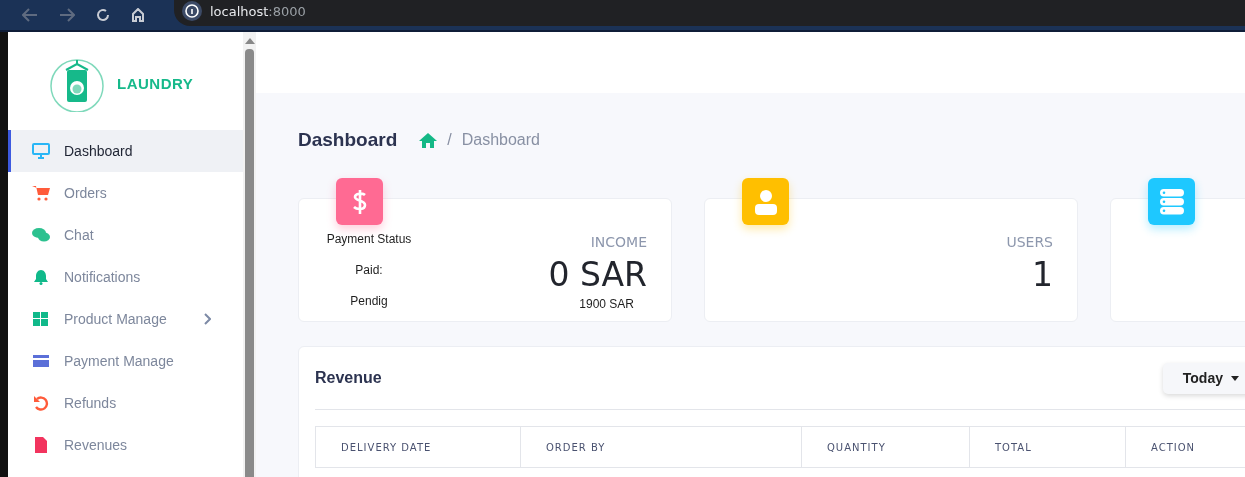  What do you see at coordinates (1203, 378) in the screenshot?
I see `period-dropdown: Today` at bounding box center [1203, 378].